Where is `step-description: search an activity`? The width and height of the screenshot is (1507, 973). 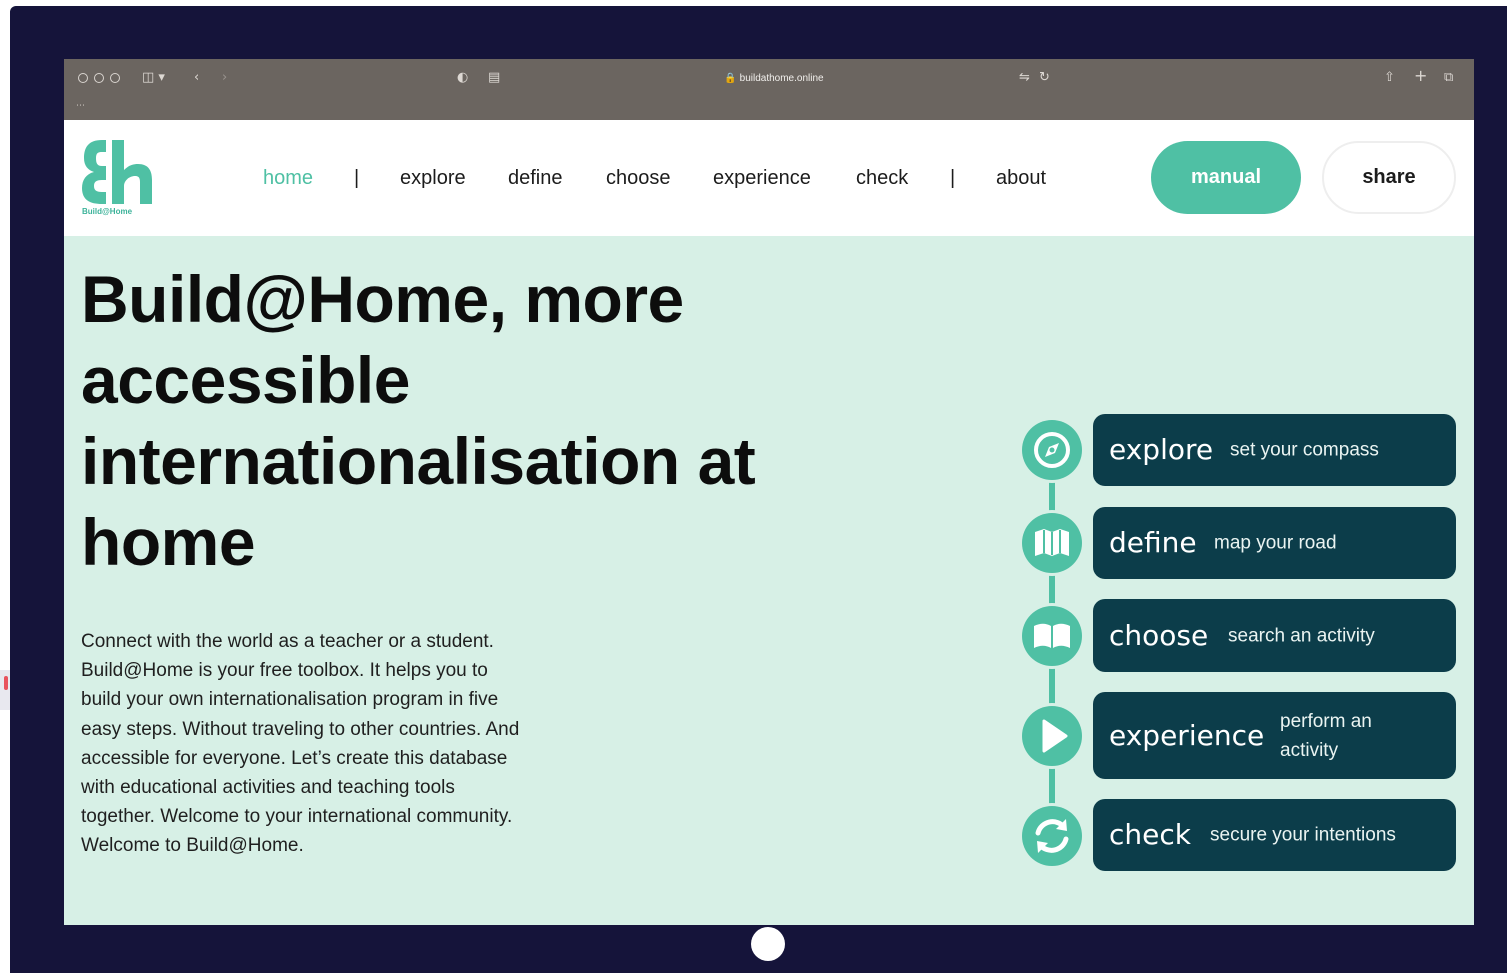 step-description: search an activity is located at coordinates (1301, 635).